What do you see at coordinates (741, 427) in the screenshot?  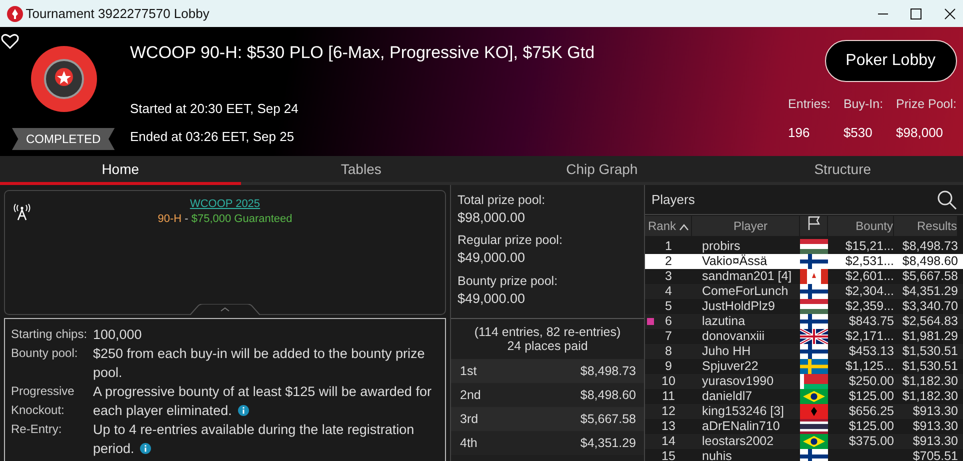 I see `player-name: aDrENalin710` at bounding box center [741, 427].